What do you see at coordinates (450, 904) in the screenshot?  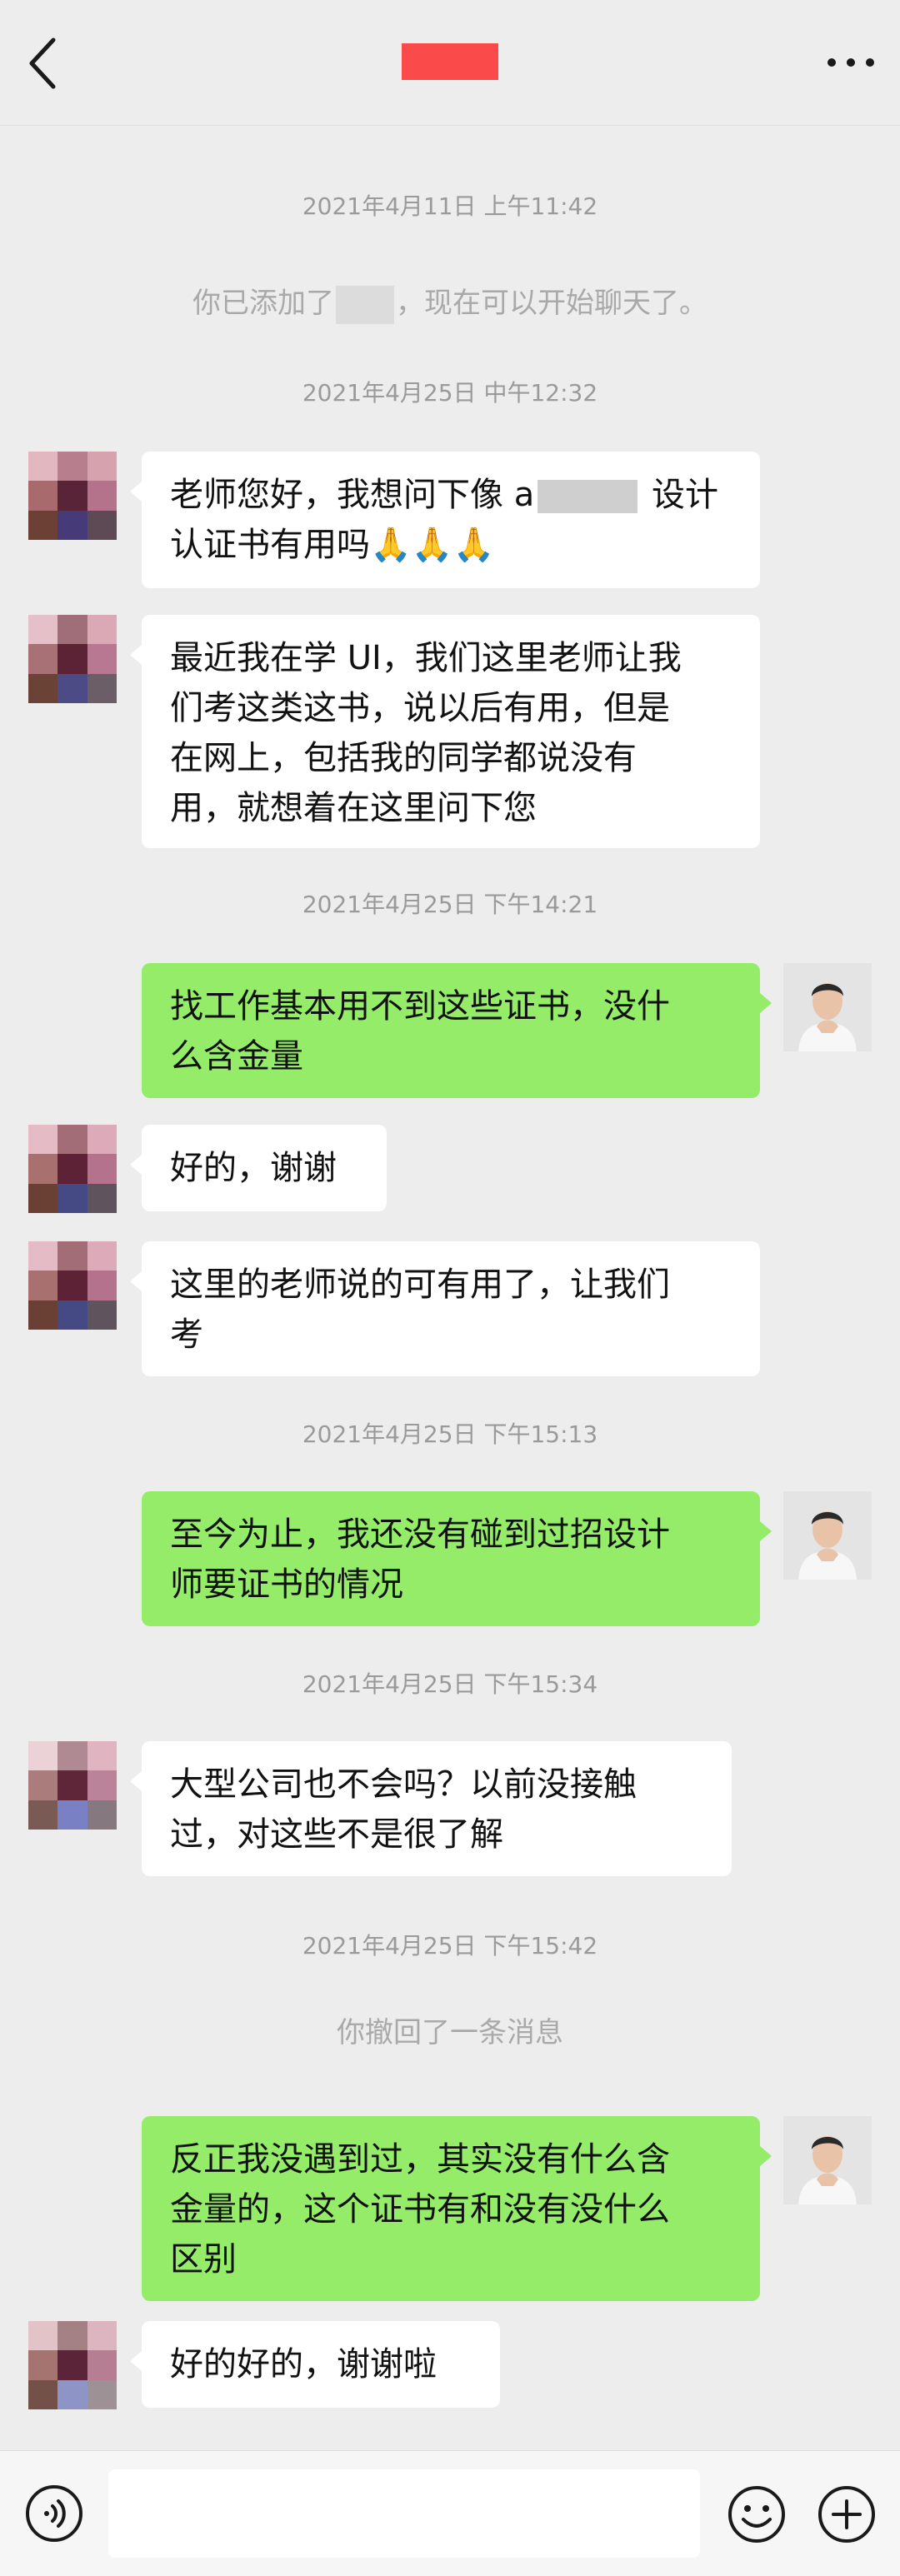 I see `timestamp: 2021年4月25日 下午14:21` at bounding box center [450, 904].